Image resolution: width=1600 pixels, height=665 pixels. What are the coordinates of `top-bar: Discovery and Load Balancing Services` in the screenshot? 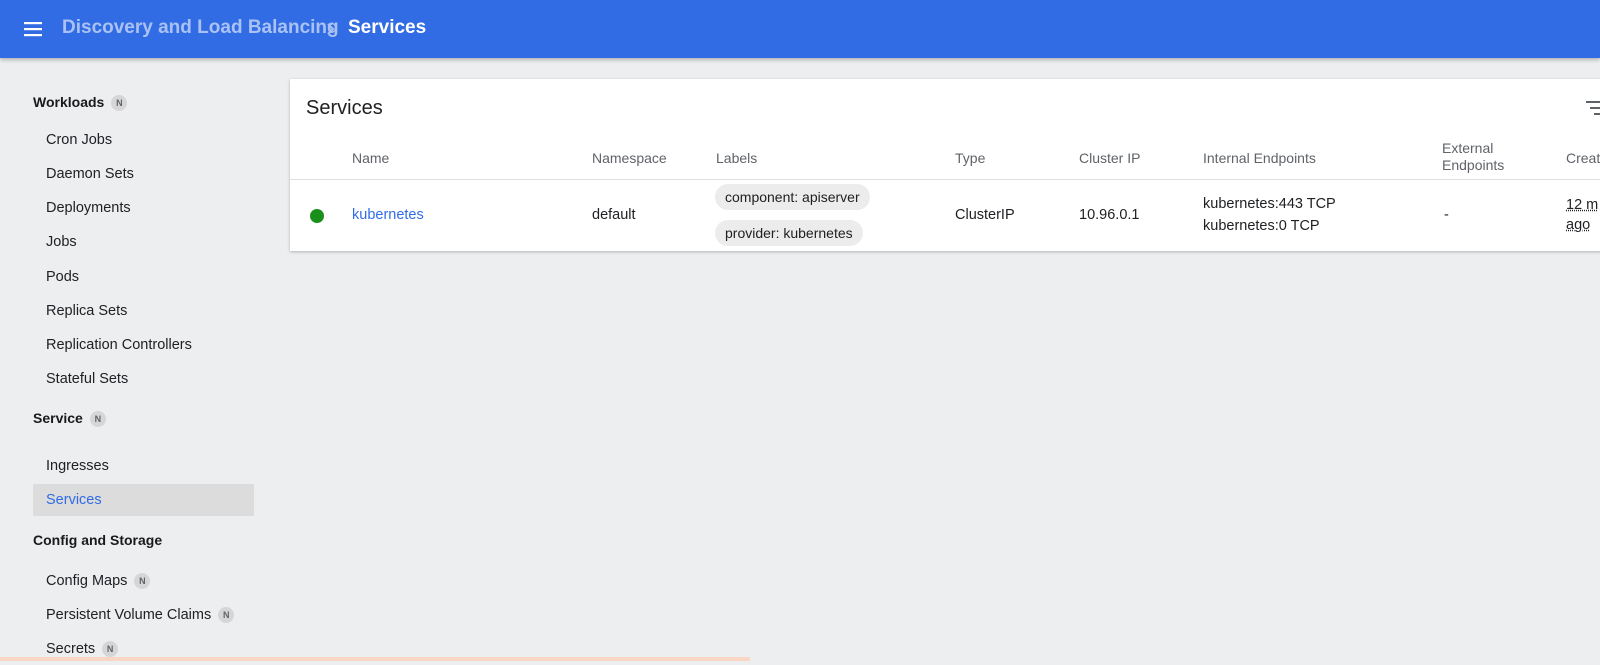 It's located at (800, 29).